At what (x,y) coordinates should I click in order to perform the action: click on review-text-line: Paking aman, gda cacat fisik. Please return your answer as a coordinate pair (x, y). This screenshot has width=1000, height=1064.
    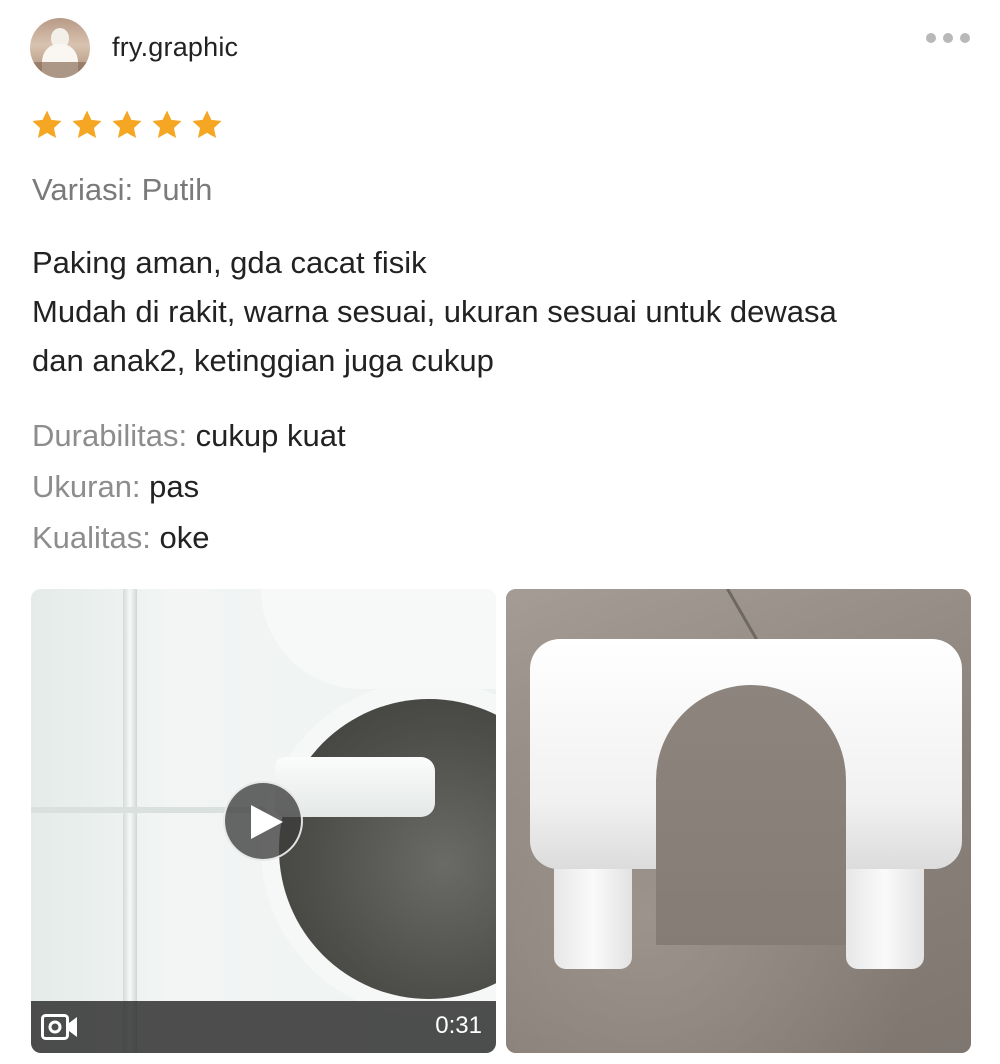
    Looking at the image, I should click on (229, 262).